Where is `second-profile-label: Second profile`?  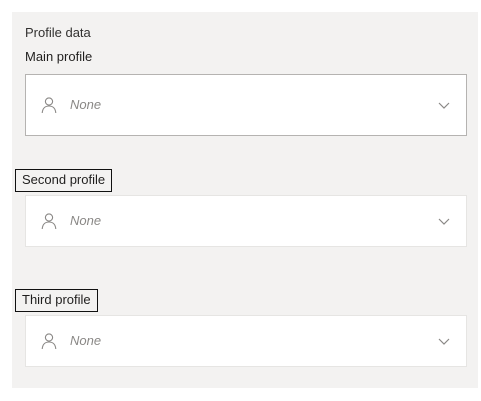
second-profile-label: Second profile is located at coordinates (64, 180).